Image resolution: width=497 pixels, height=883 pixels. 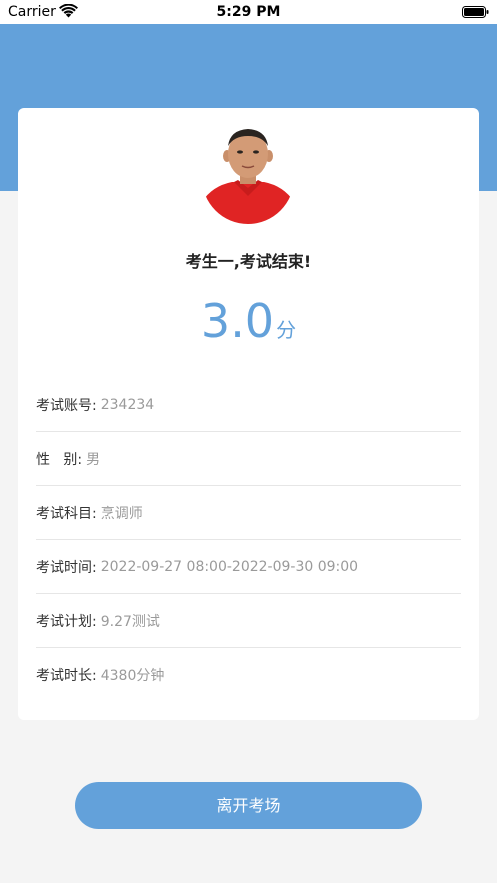 I want to click on info-row-time: 考试时间: 2022-09-27 08:00-2022-09-30 09:00, so click(x=248, y=567).